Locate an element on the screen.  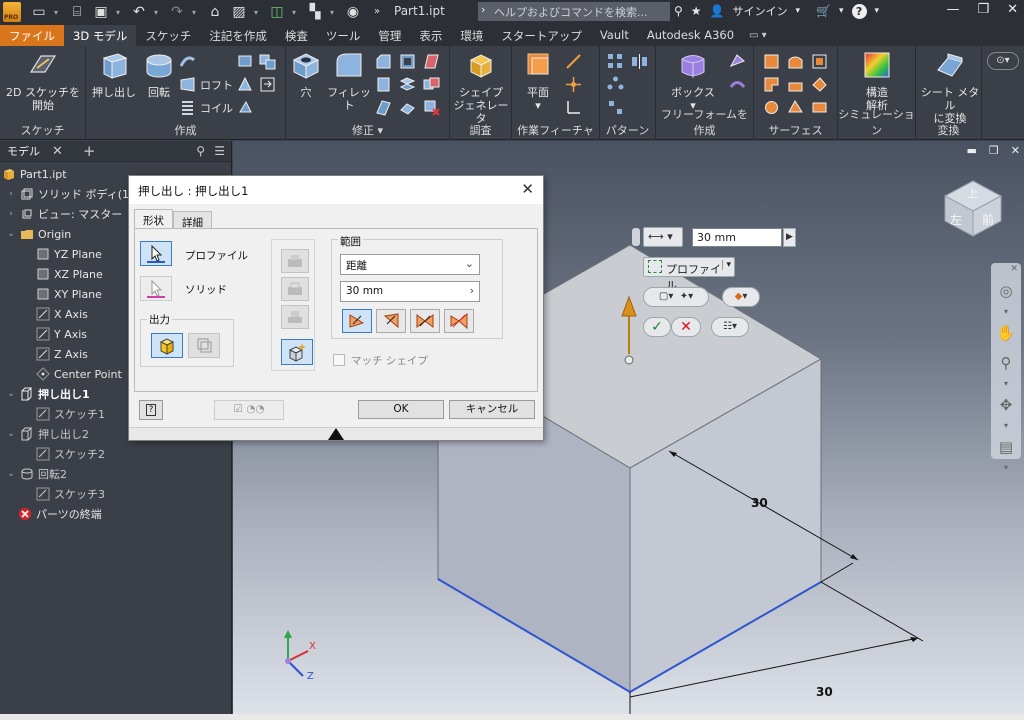
extrude-button: 押し出し is located at coordinates (114, 74).